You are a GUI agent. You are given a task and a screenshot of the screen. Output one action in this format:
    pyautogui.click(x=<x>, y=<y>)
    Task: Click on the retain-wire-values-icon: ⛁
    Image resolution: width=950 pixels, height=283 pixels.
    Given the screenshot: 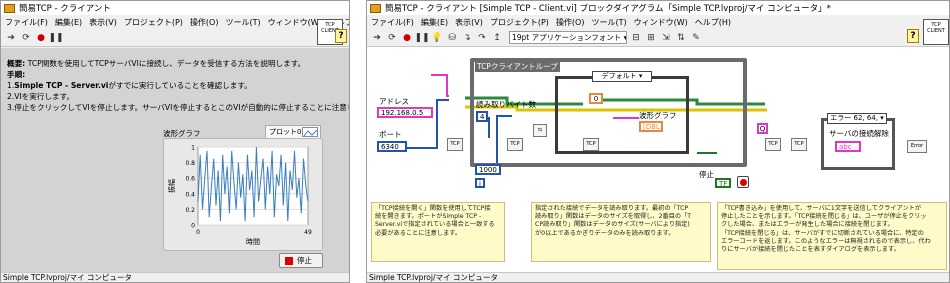 What is the action you would take?
    pyautogui.click(x=452, y=38)
    